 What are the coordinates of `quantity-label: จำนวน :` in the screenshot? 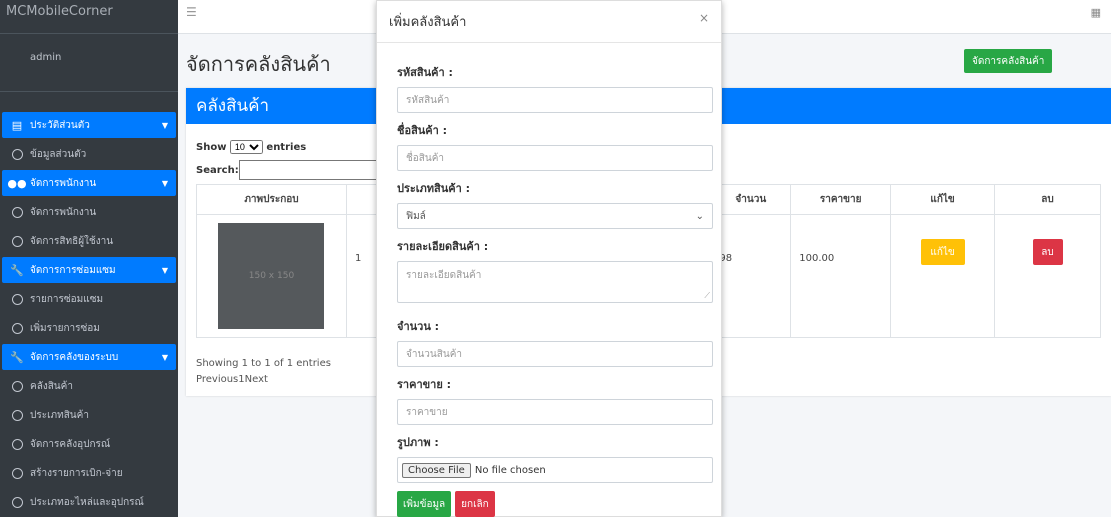 It's located at (418, 326).